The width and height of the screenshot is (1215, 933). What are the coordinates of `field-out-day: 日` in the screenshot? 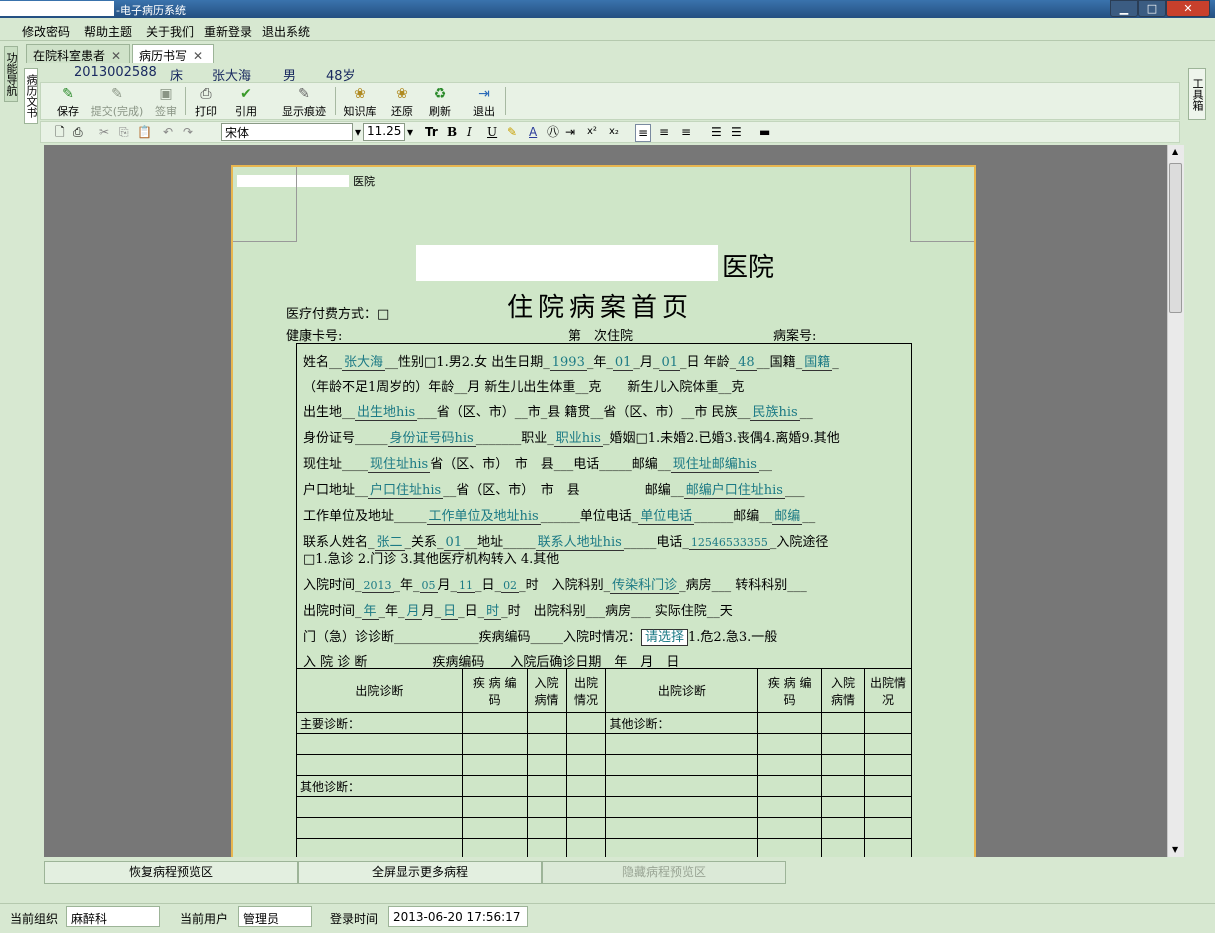 It's located at (450, 612).